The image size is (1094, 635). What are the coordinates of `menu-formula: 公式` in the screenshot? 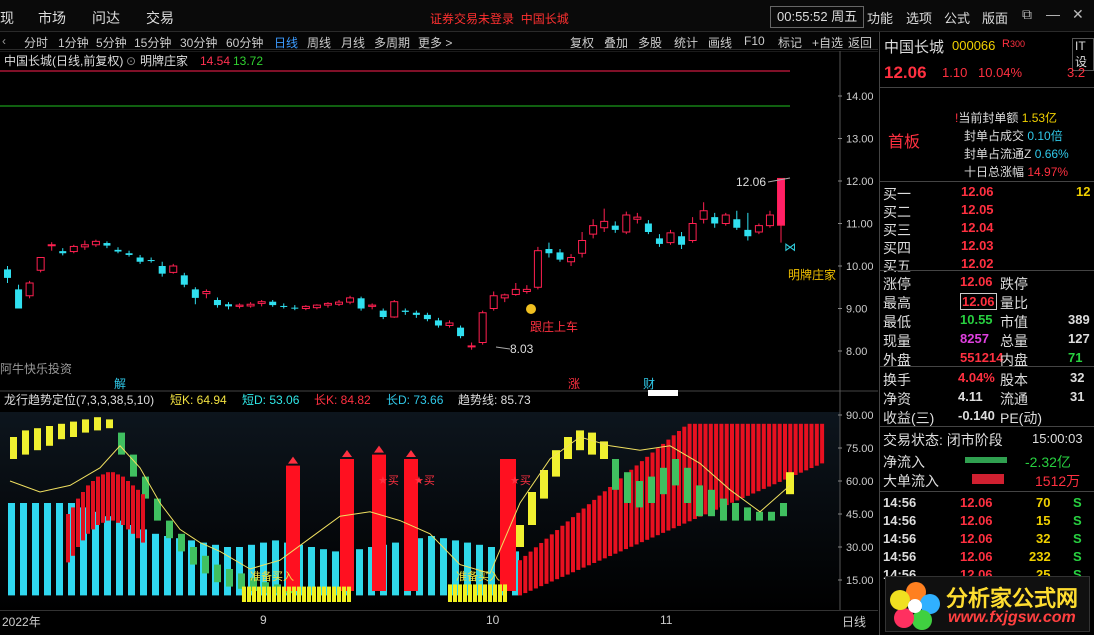 It's located at (957, 17).